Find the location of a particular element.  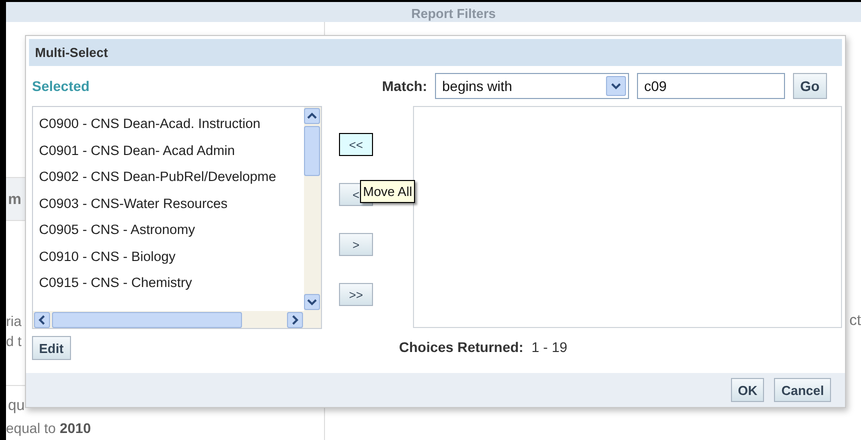

scroll-up-button is located at coordinates (312, 116).